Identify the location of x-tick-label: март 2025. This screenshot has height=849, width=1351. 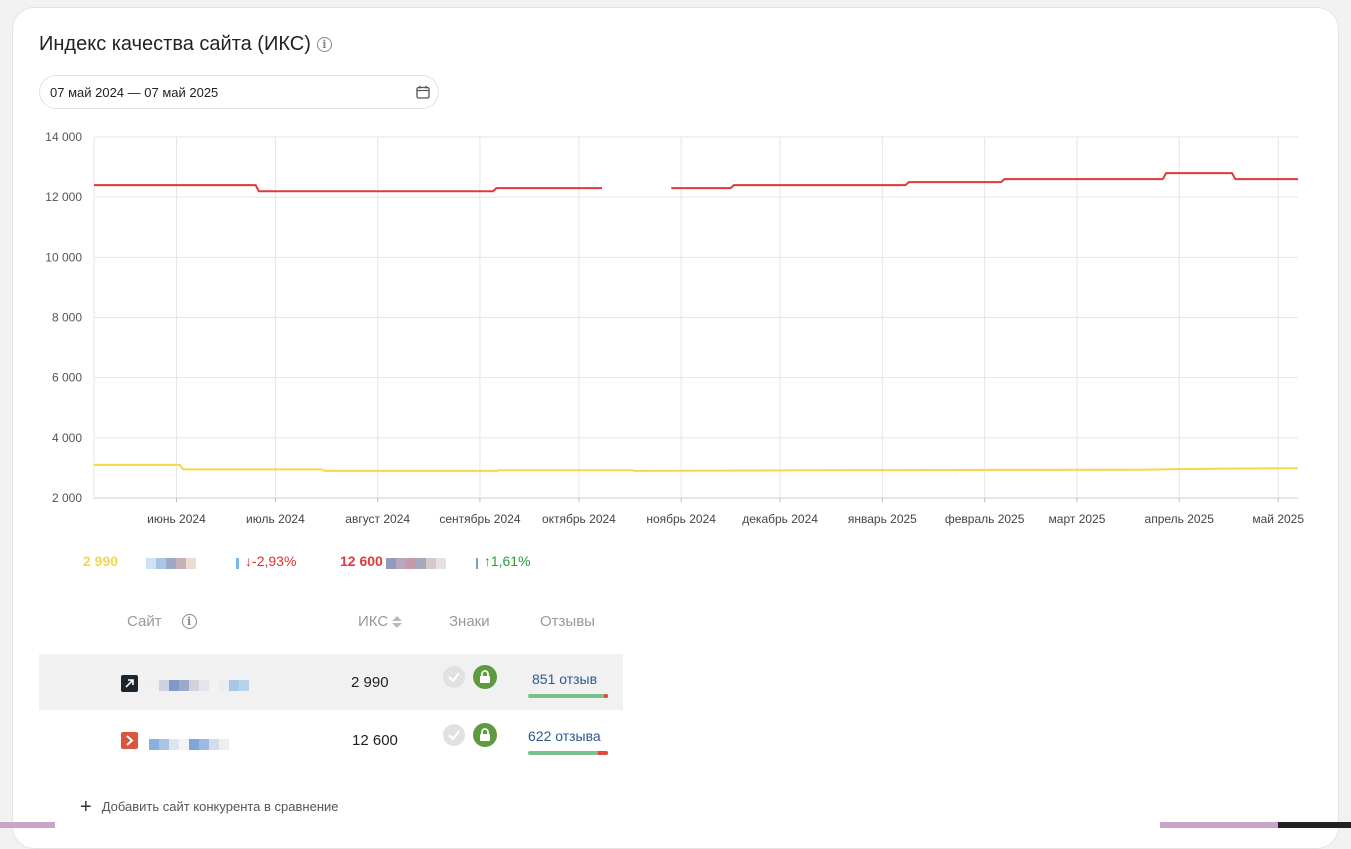
(1077, 519).